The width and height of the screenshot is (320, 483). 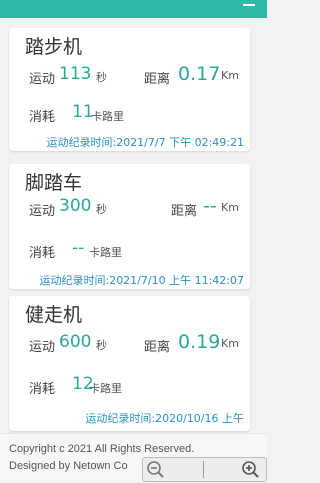 I want to click on designed-by-text: Designed by Netown Co, so click(x=68, y=466).